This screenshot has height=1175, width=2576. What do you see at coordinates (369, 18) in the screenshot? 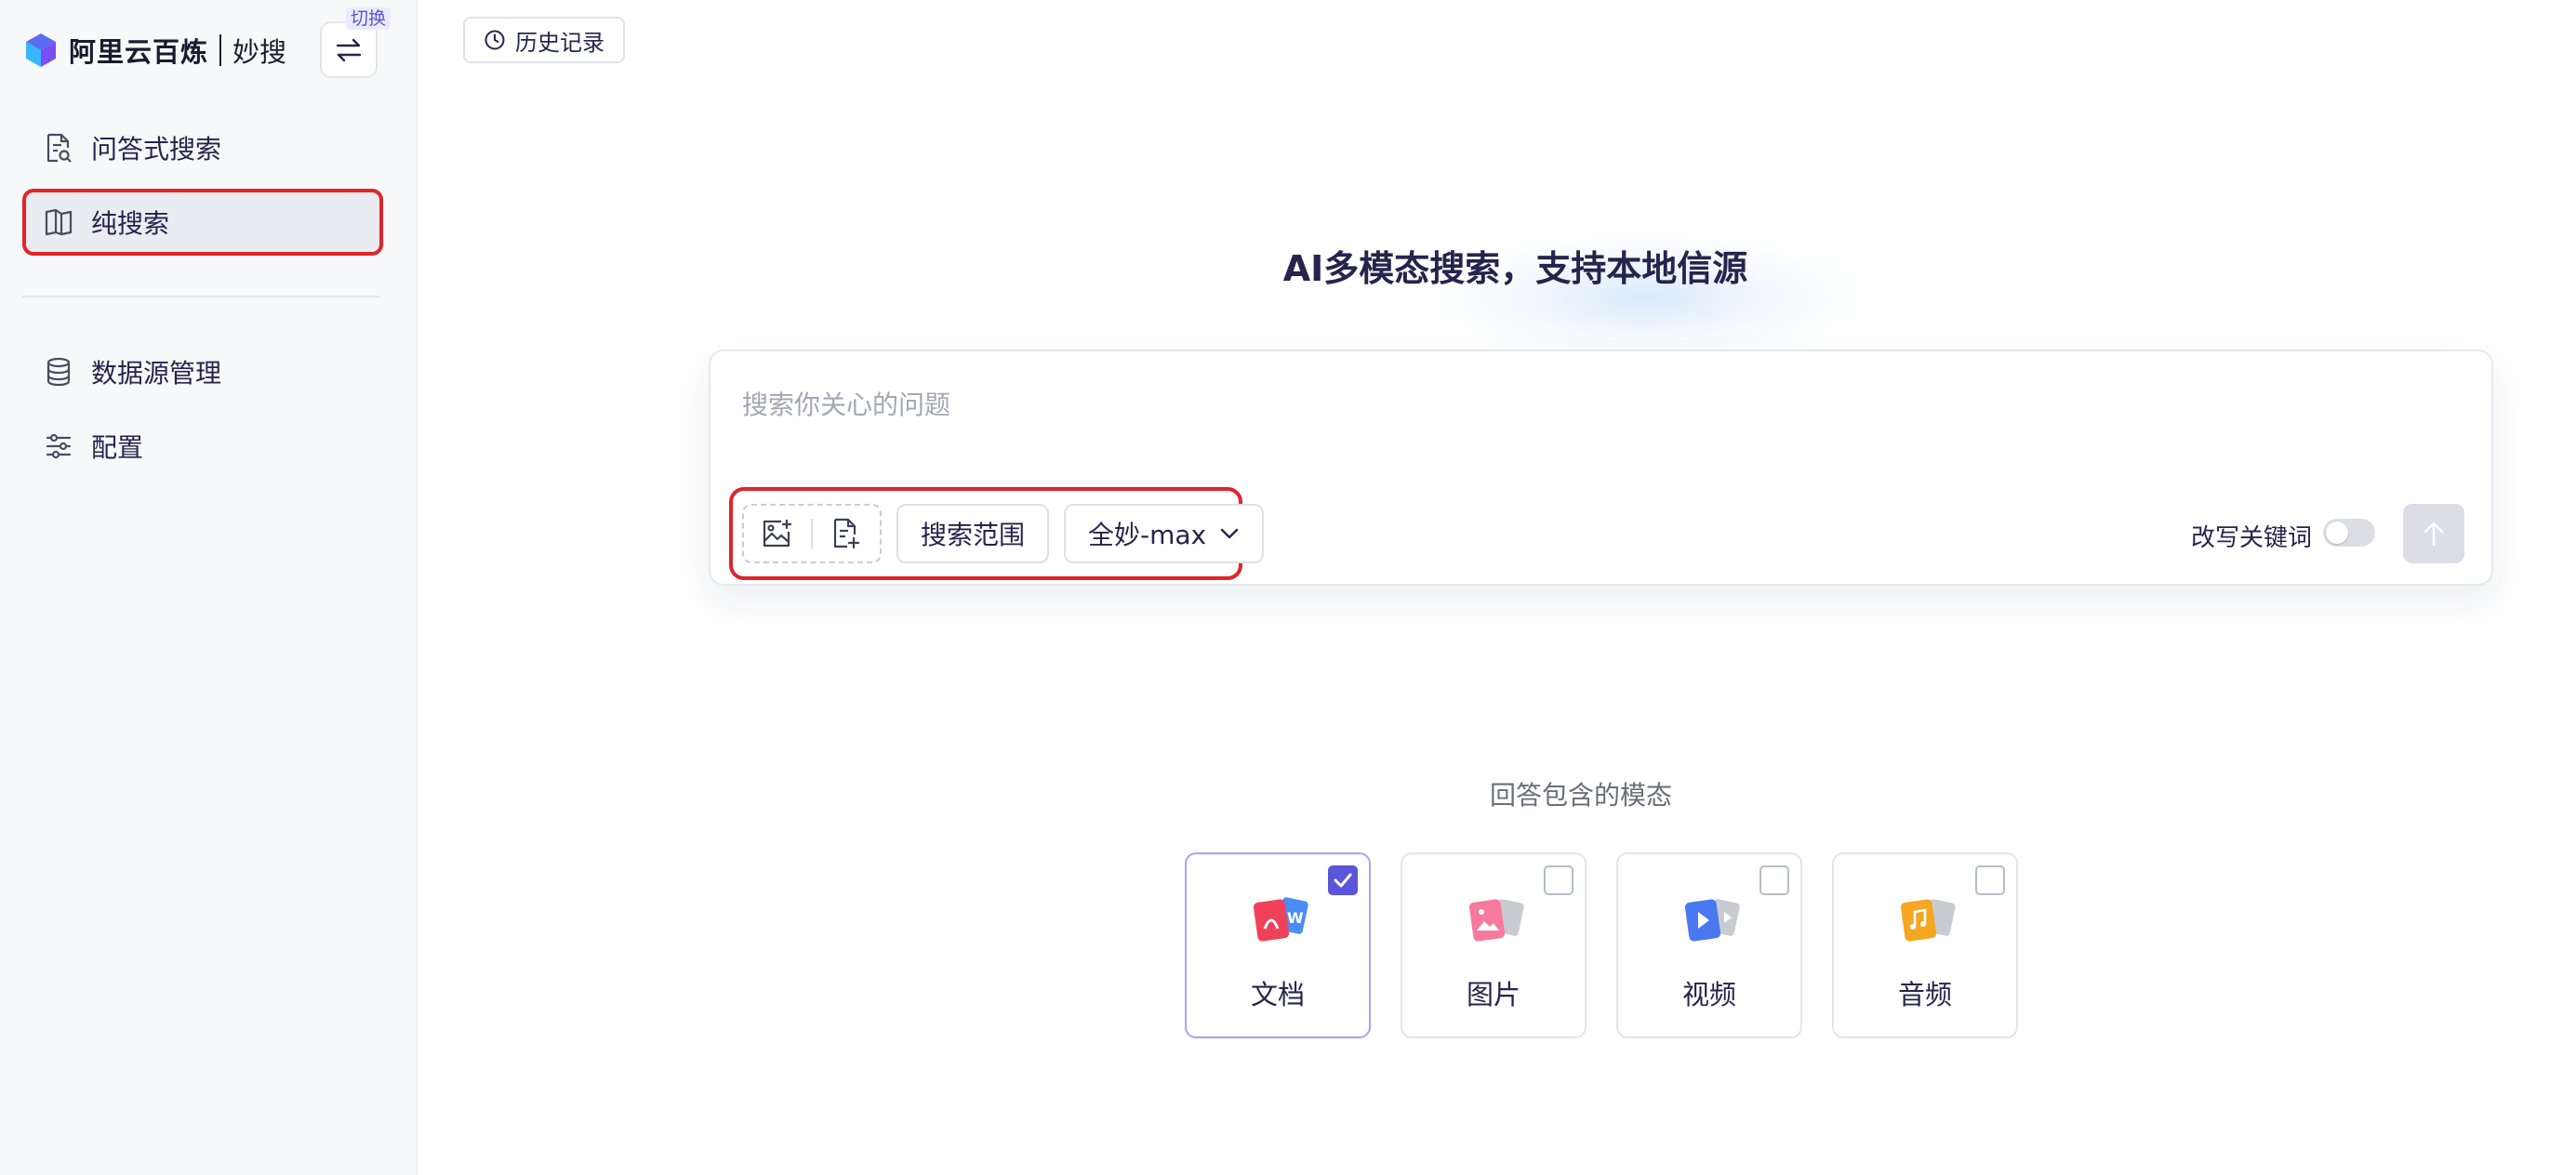
I see `switch-tag: 切换` at bounding box center [369, 18].